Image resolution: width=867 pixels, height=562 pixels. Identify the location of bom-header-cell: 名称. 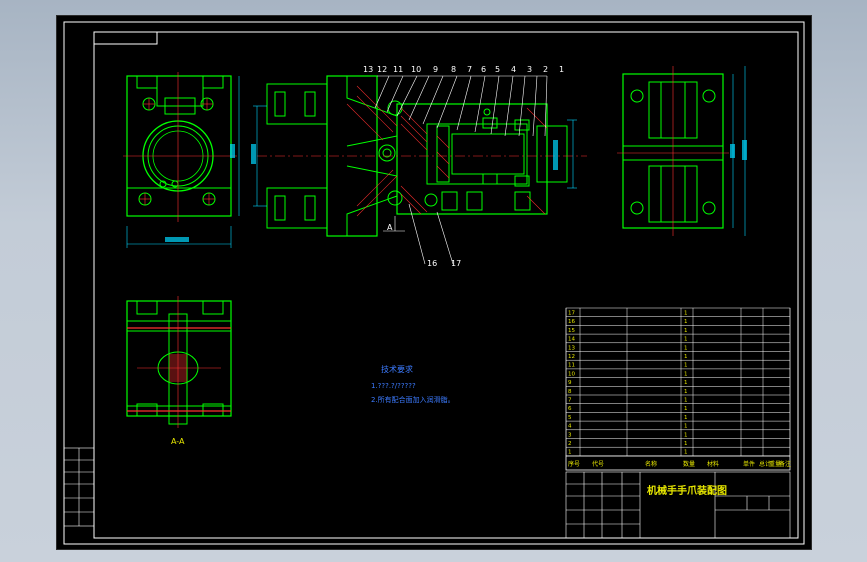
(651, 464).